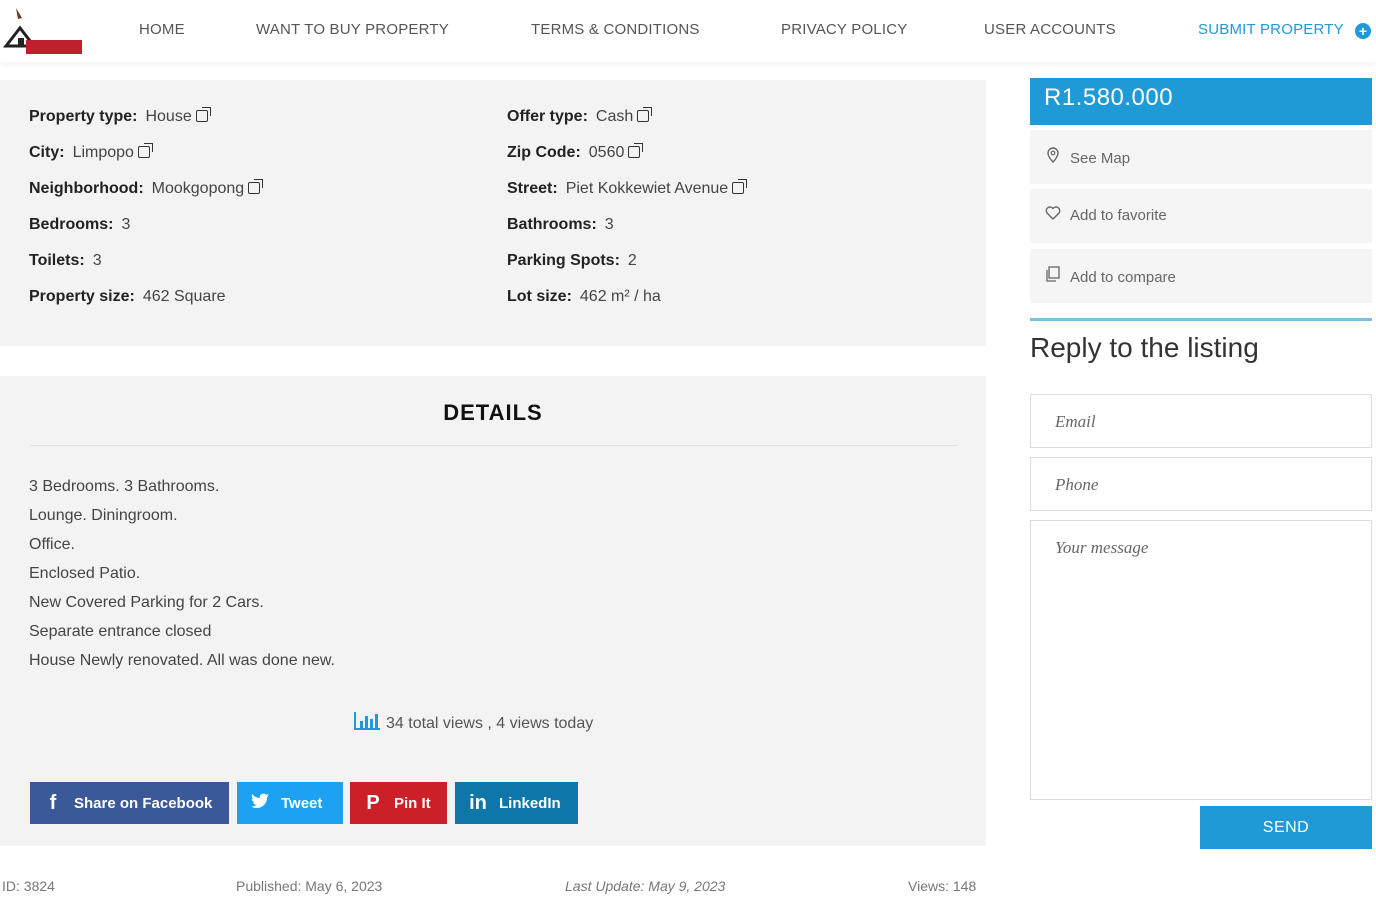  What do you see at coordinates (146, 602) in the screenshot?
I see `description-line: New Covered Parking for 2 Cars.` at bounding box center [146, 602].